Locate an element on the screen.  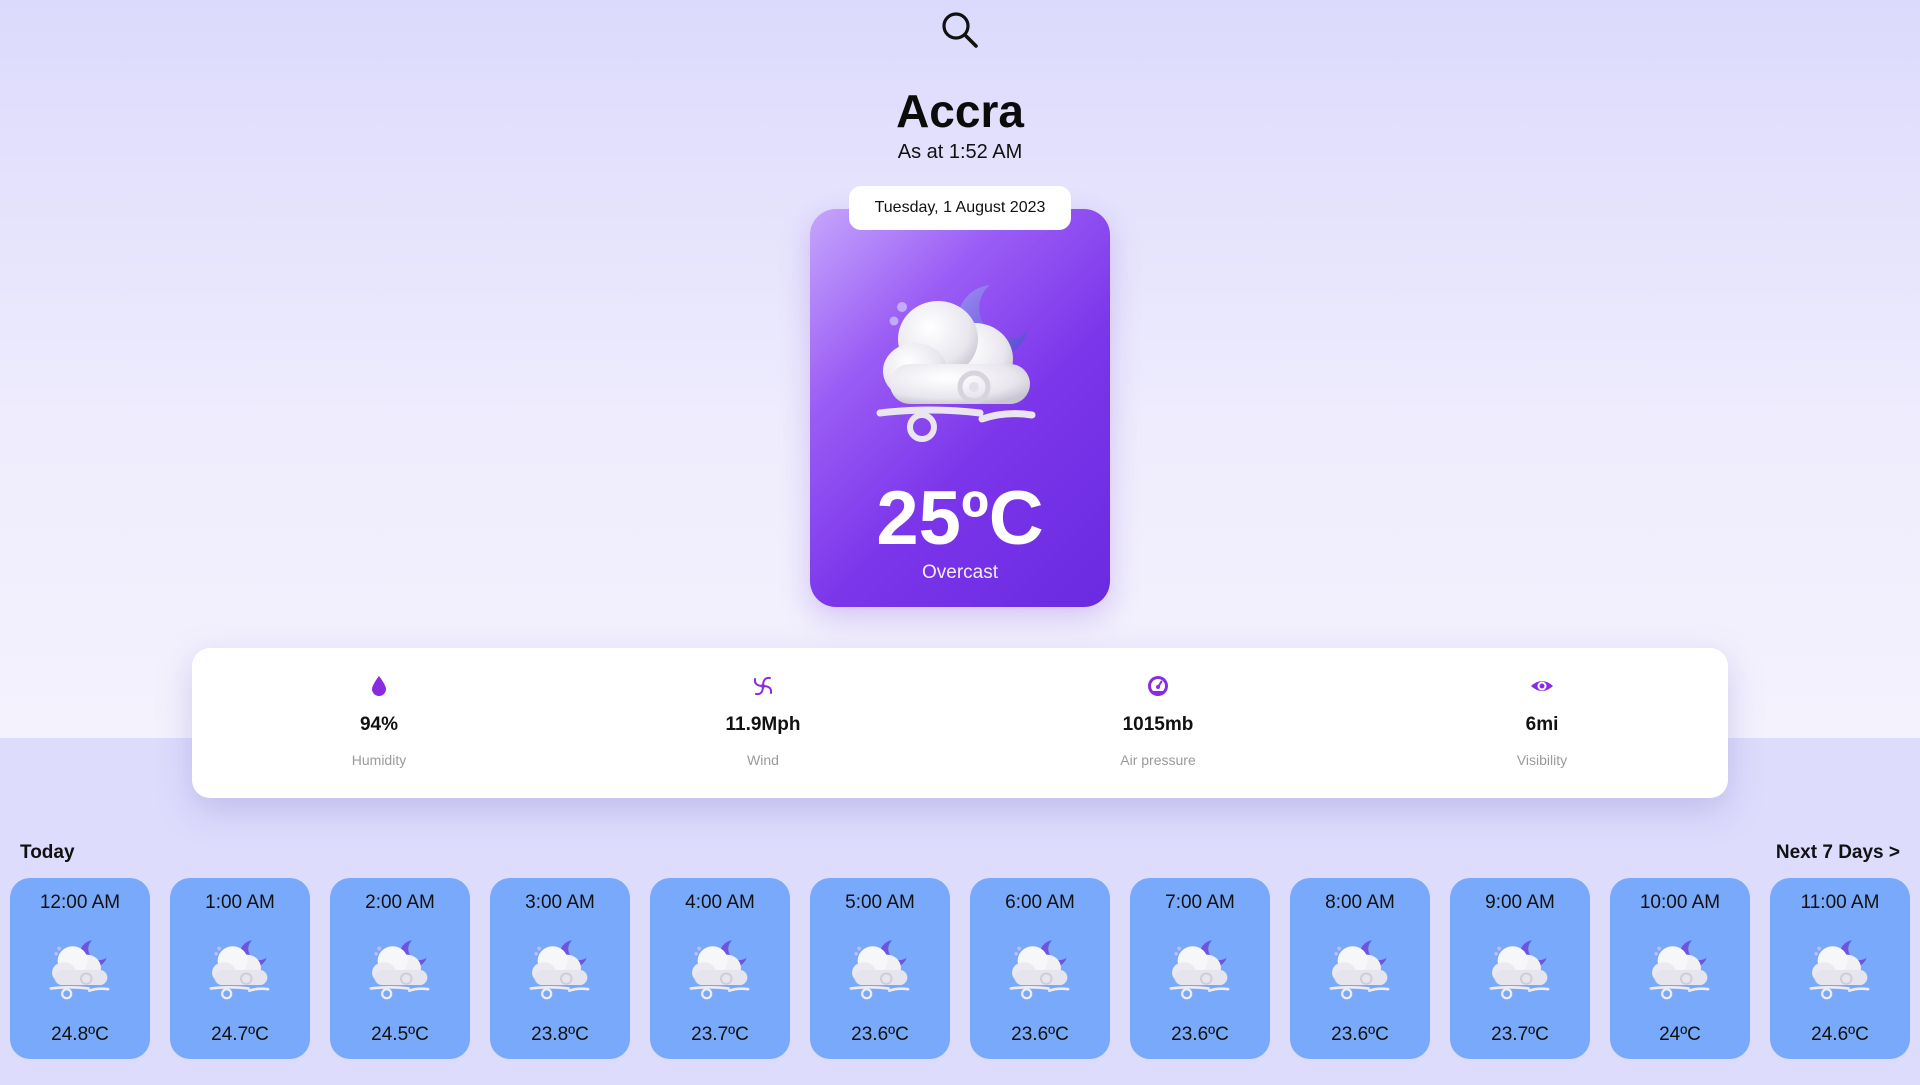
hourly-forecast-card: 7:00 AM 23.6ºC is located at coordinates (1200, 968).